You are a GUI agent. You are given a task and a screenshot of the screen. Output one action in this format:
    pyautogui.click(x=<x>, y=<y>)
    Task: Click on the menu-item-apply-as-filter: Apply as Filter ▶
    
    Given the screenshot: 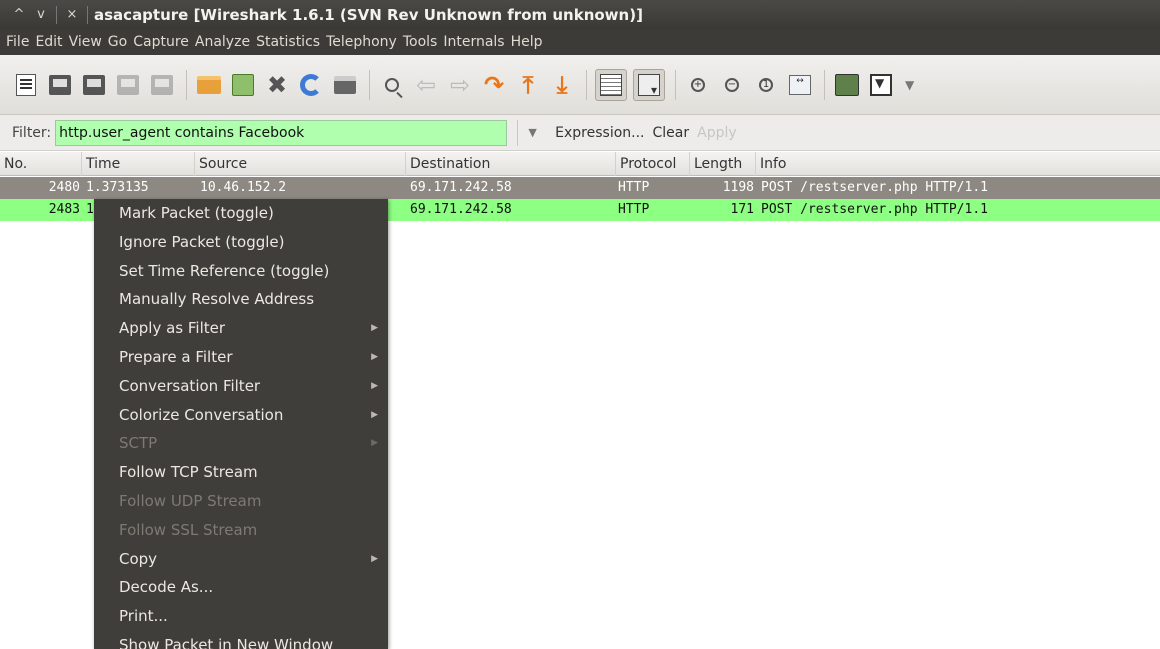 What is the action you would take?
    pyautogui.click(x=241, y=328)
    